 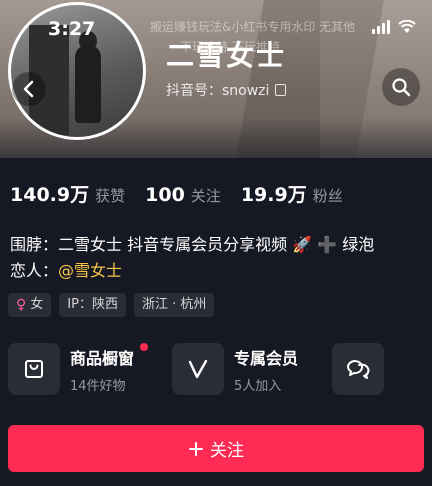 I want to click on stat-followers: 19.9万 粉丝, so click(x=292, y=193).